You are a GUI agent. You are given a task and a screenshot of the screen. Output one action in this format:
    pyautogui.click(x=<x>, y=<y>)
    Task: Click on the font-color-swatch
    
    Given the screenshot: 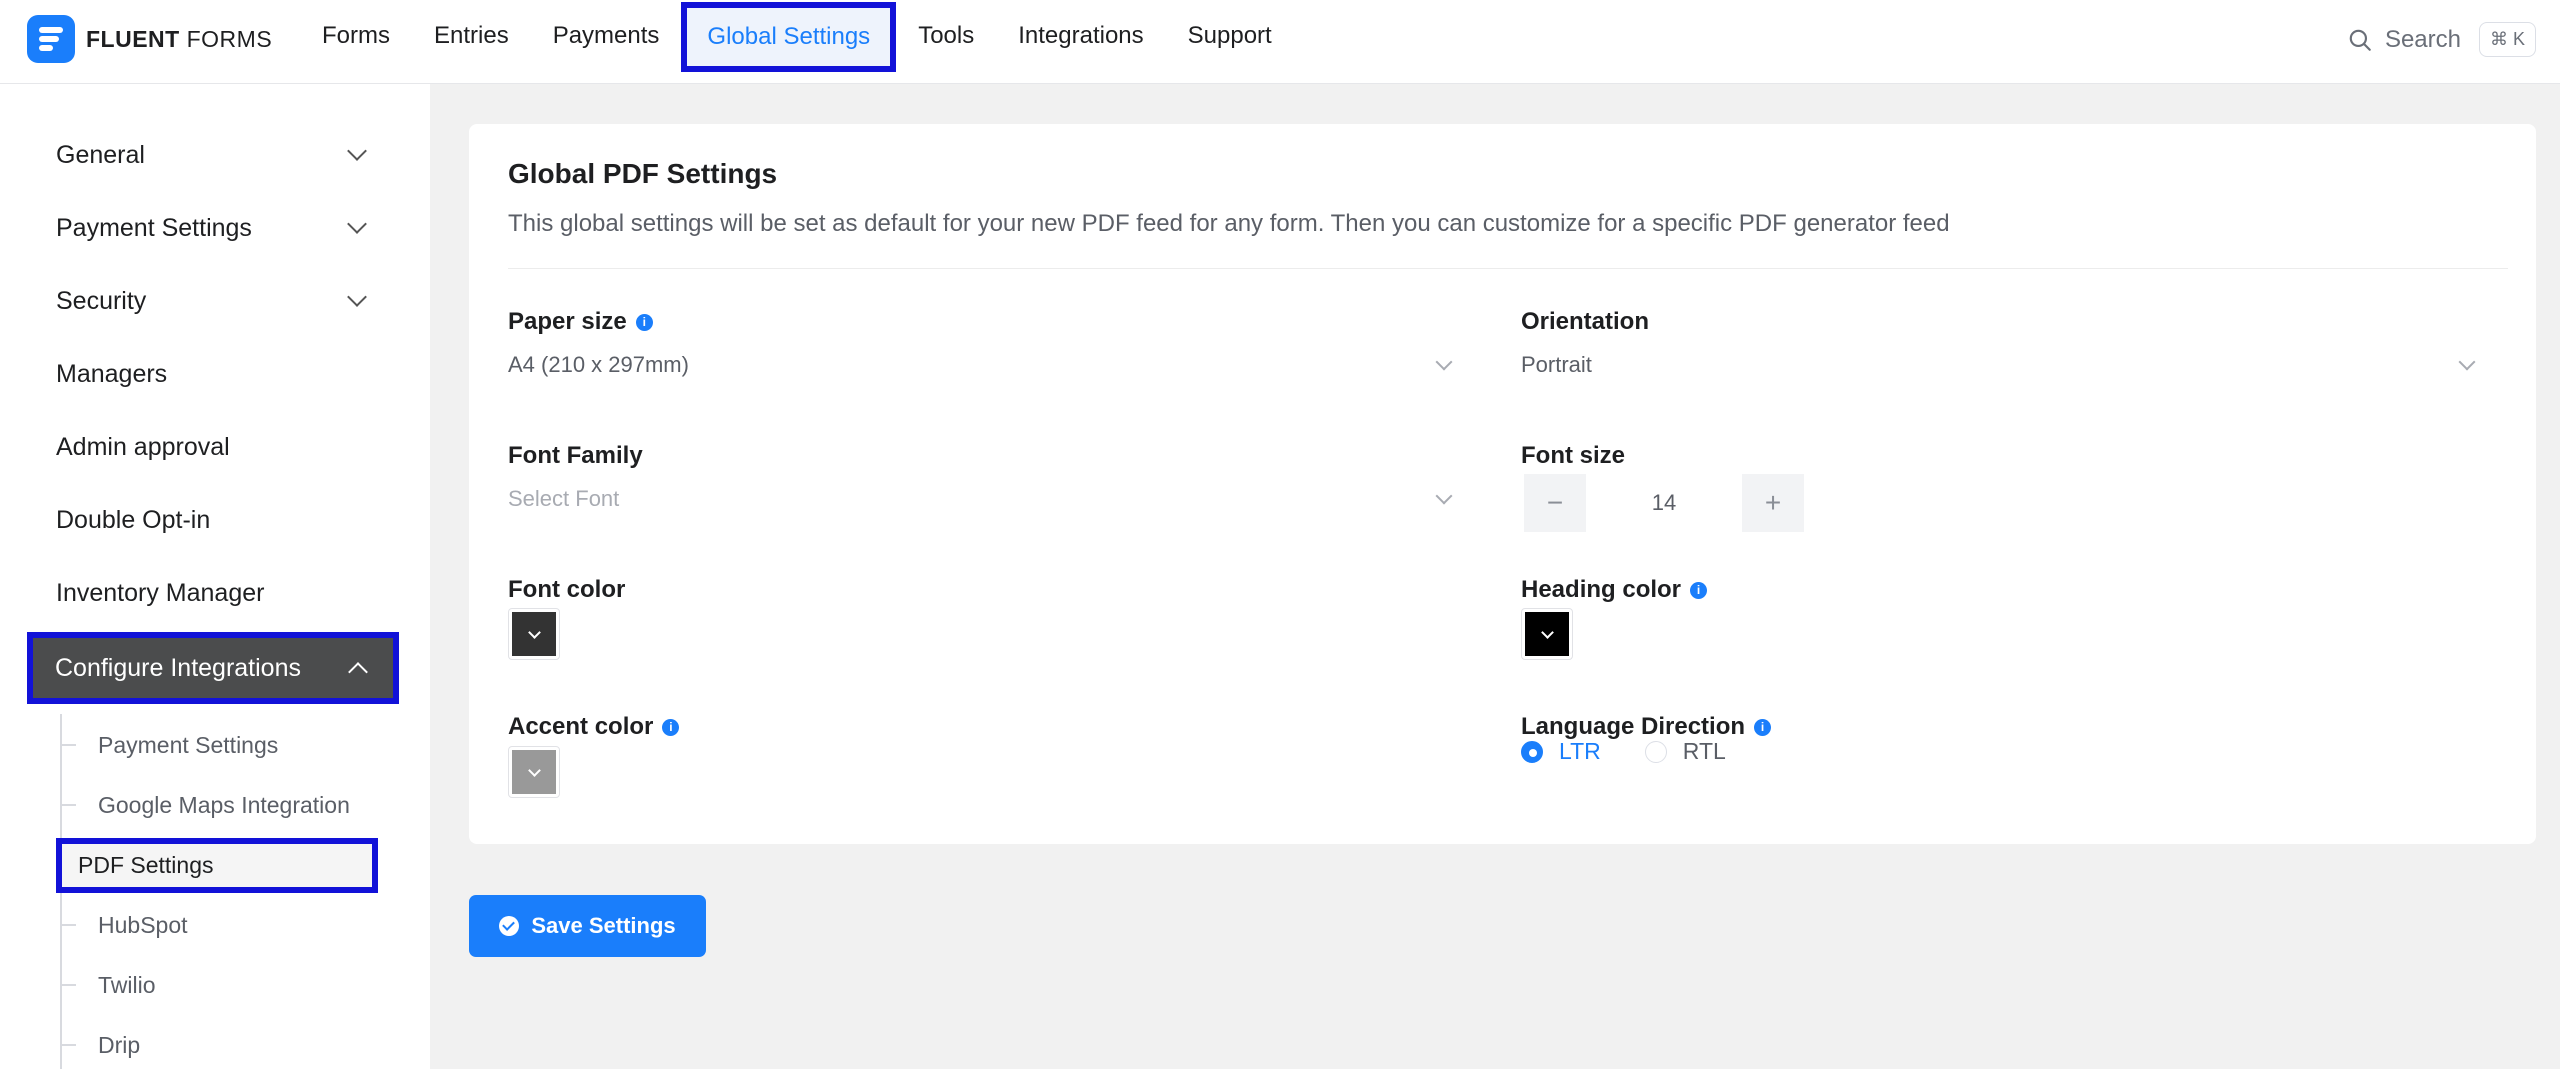 What is the action you would take?
    pyautogui.click(x=534, y=634)
    